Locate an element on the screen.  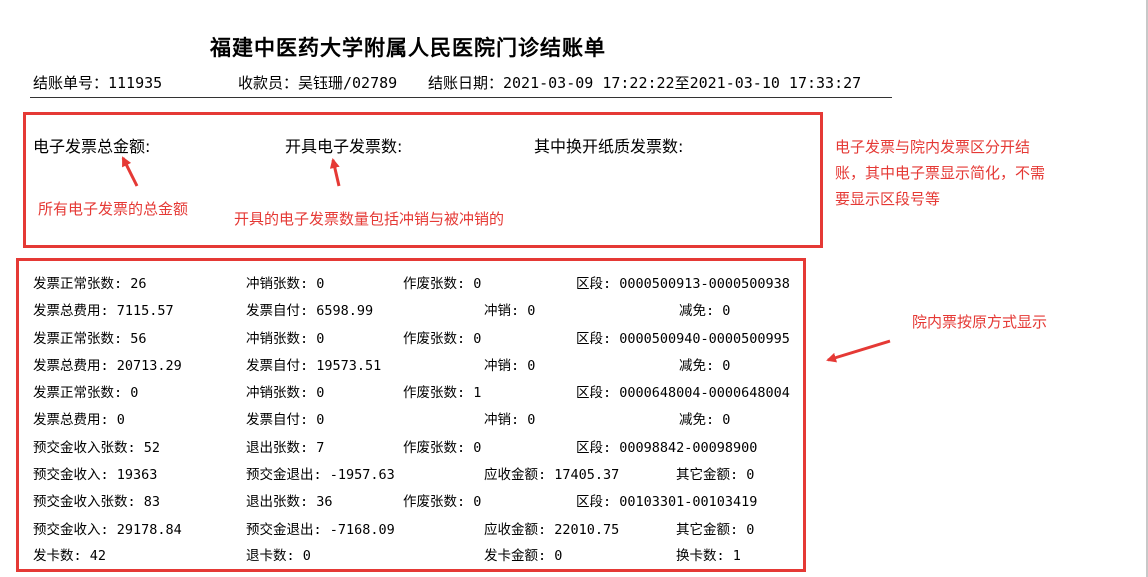
arrow-to-total is located at coordinates (130, 171).